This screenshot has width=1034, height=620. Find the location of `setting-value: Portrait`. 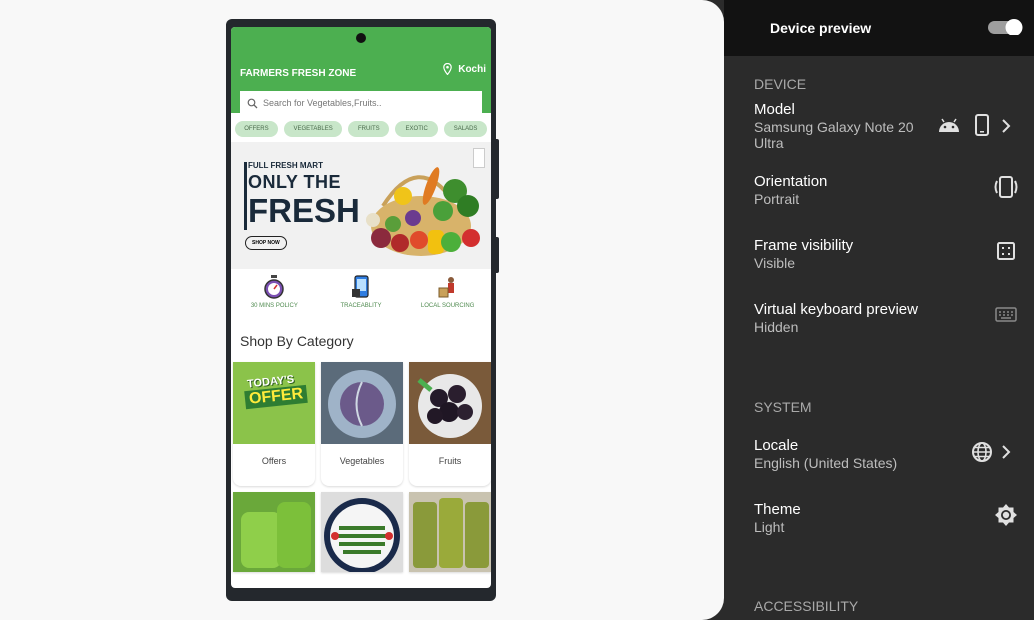

setting-value: Portrait is located at coordinates (777, 199).